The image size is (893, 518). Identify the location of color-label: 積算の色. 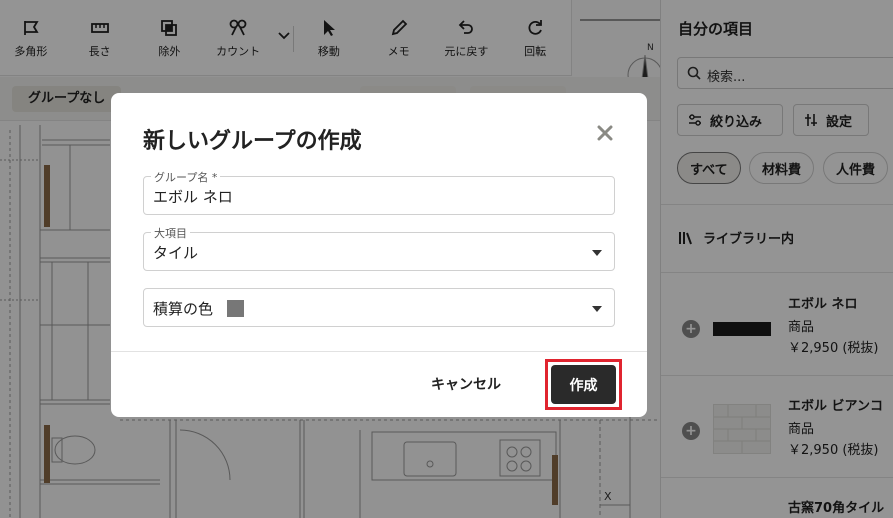
(183, 309).